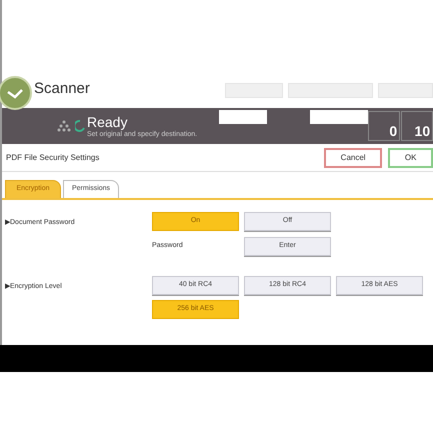 The width and height of the screenshot is (433, 437). What do you see at coordinates (107, 121) in the screenshot?
I see `status-title: Ready` at bounding box center [107, 121].